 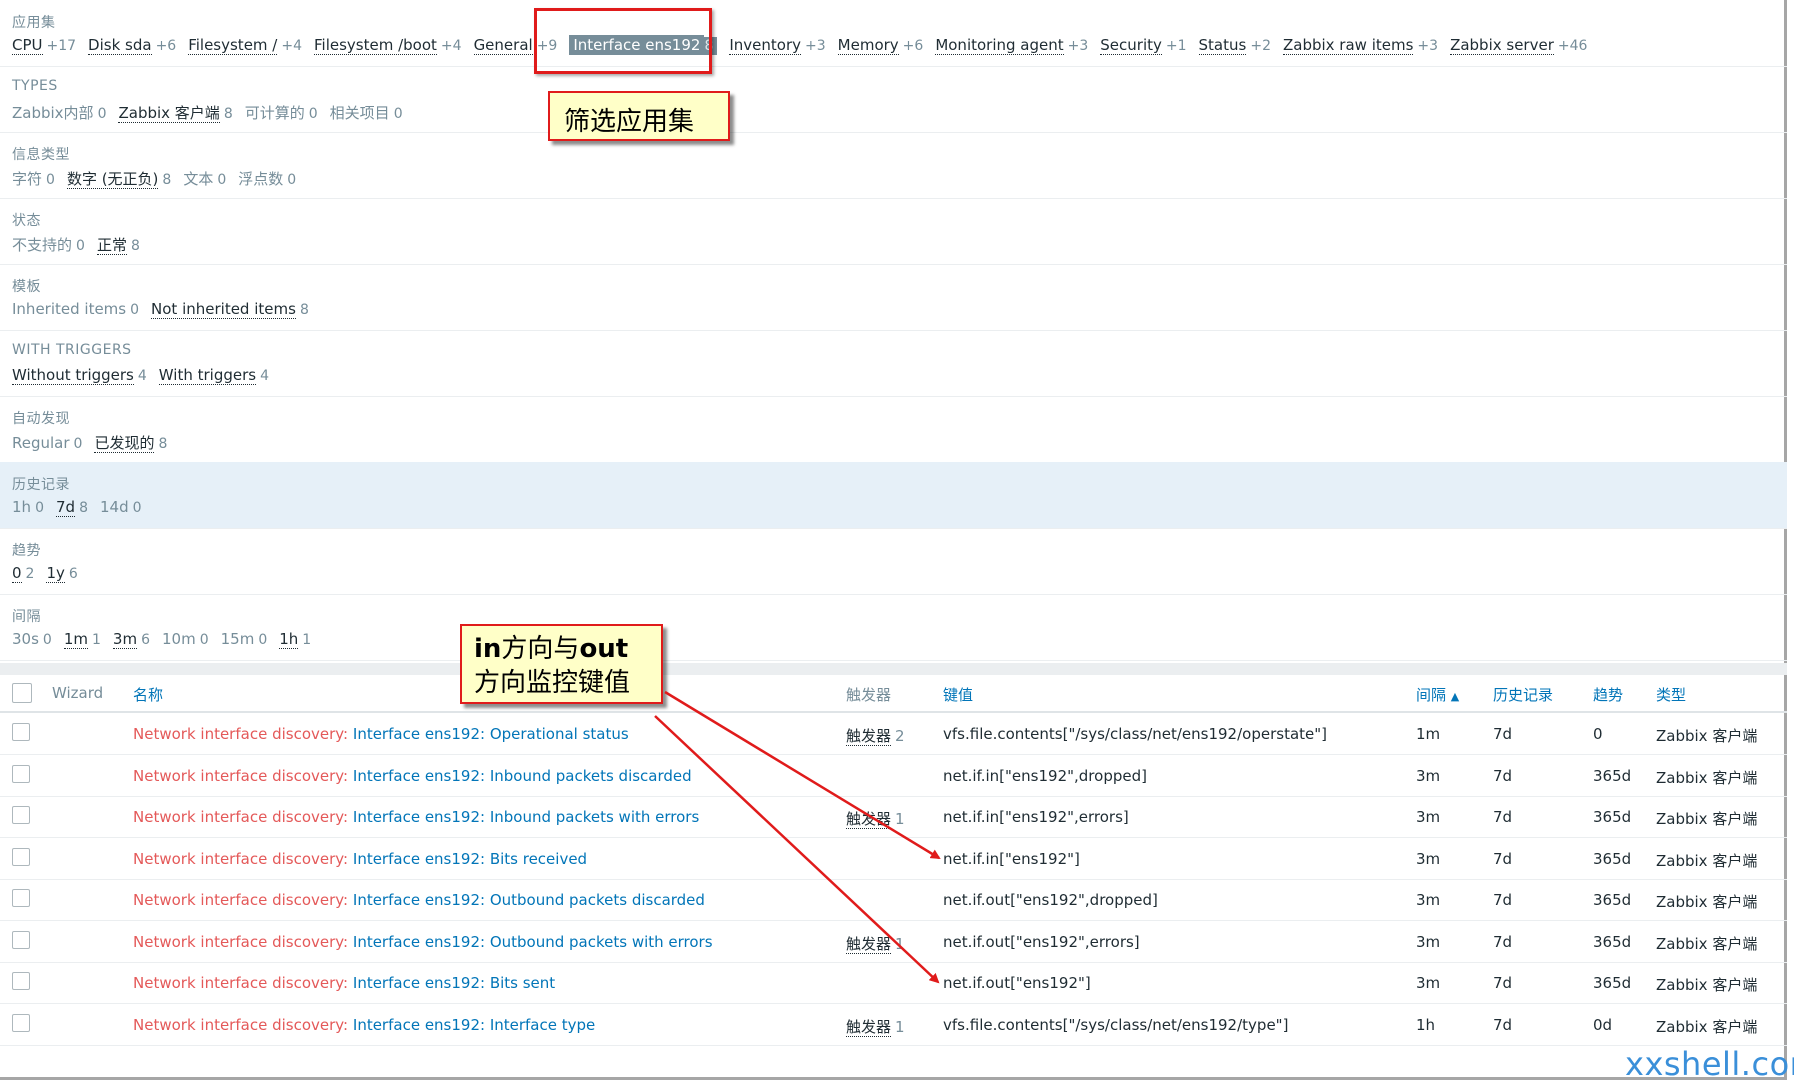 What do you see at coordinates (213, 375) in the screenshot?
I see `filter-value: With triggers 4` at bounding box center [213, 375].